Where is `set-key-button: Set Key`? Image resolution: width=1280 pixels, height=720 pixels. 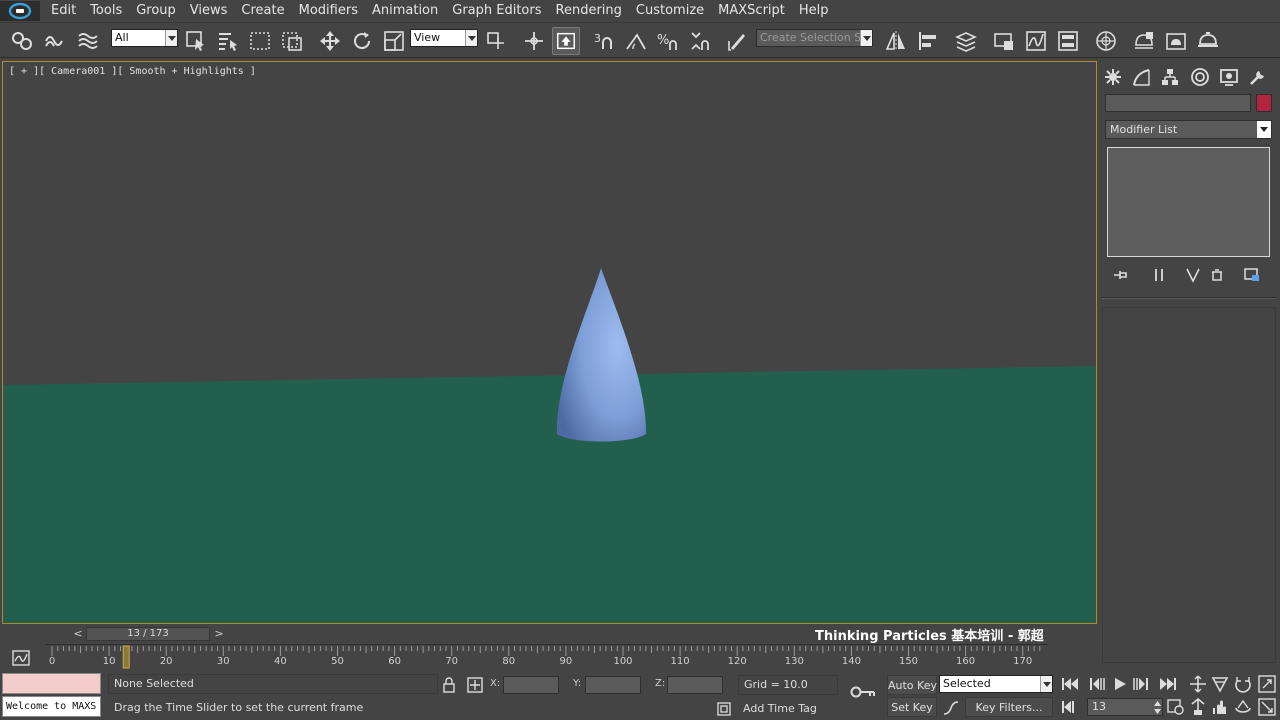 set-key-button: Set Key is located at coordinates (912, 707).